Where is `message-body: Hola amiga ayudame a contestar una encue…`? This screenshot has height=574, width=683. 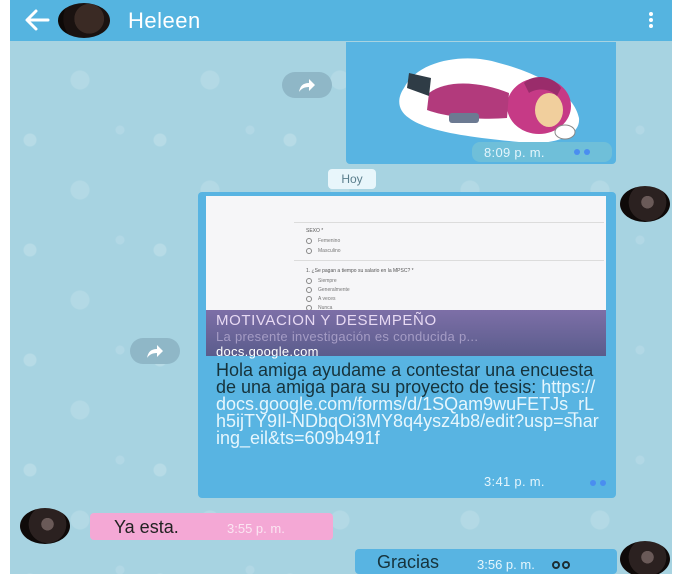 message-body: Hola amiga ayudame a contestar una encue… is located at coordinates (405, 378).